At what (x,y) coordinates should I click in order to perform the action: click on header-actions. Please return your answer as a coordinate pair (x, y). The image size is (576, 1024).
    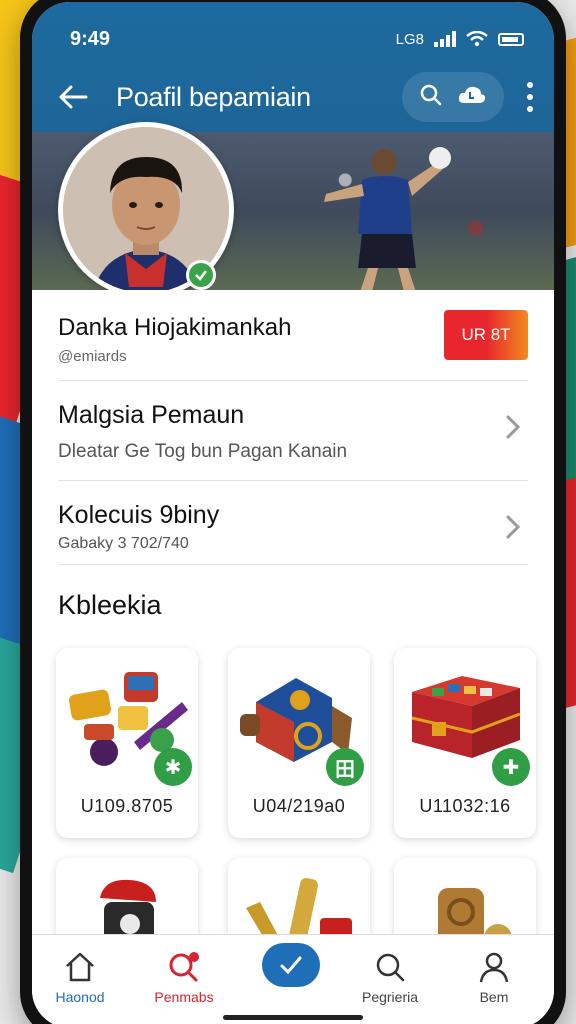
    Looking at the image, I should click on (453, 97).